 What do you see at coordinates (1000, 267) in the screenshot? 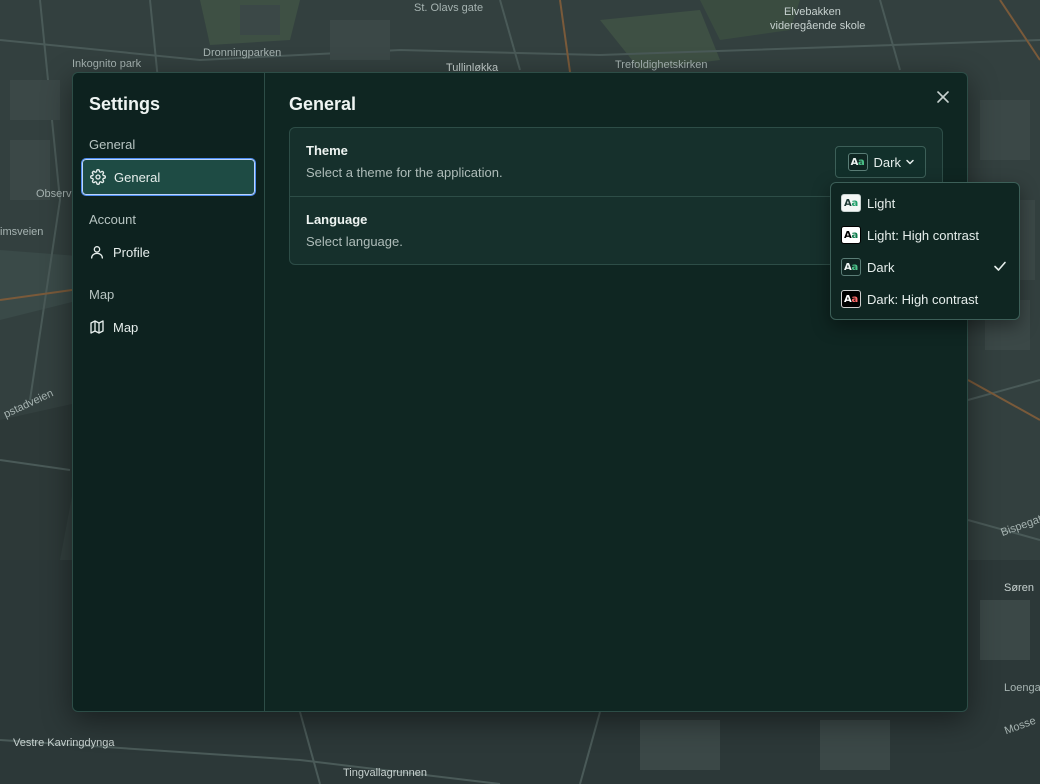
I see `checkmark-icon` at bounding box center [1000, 267].